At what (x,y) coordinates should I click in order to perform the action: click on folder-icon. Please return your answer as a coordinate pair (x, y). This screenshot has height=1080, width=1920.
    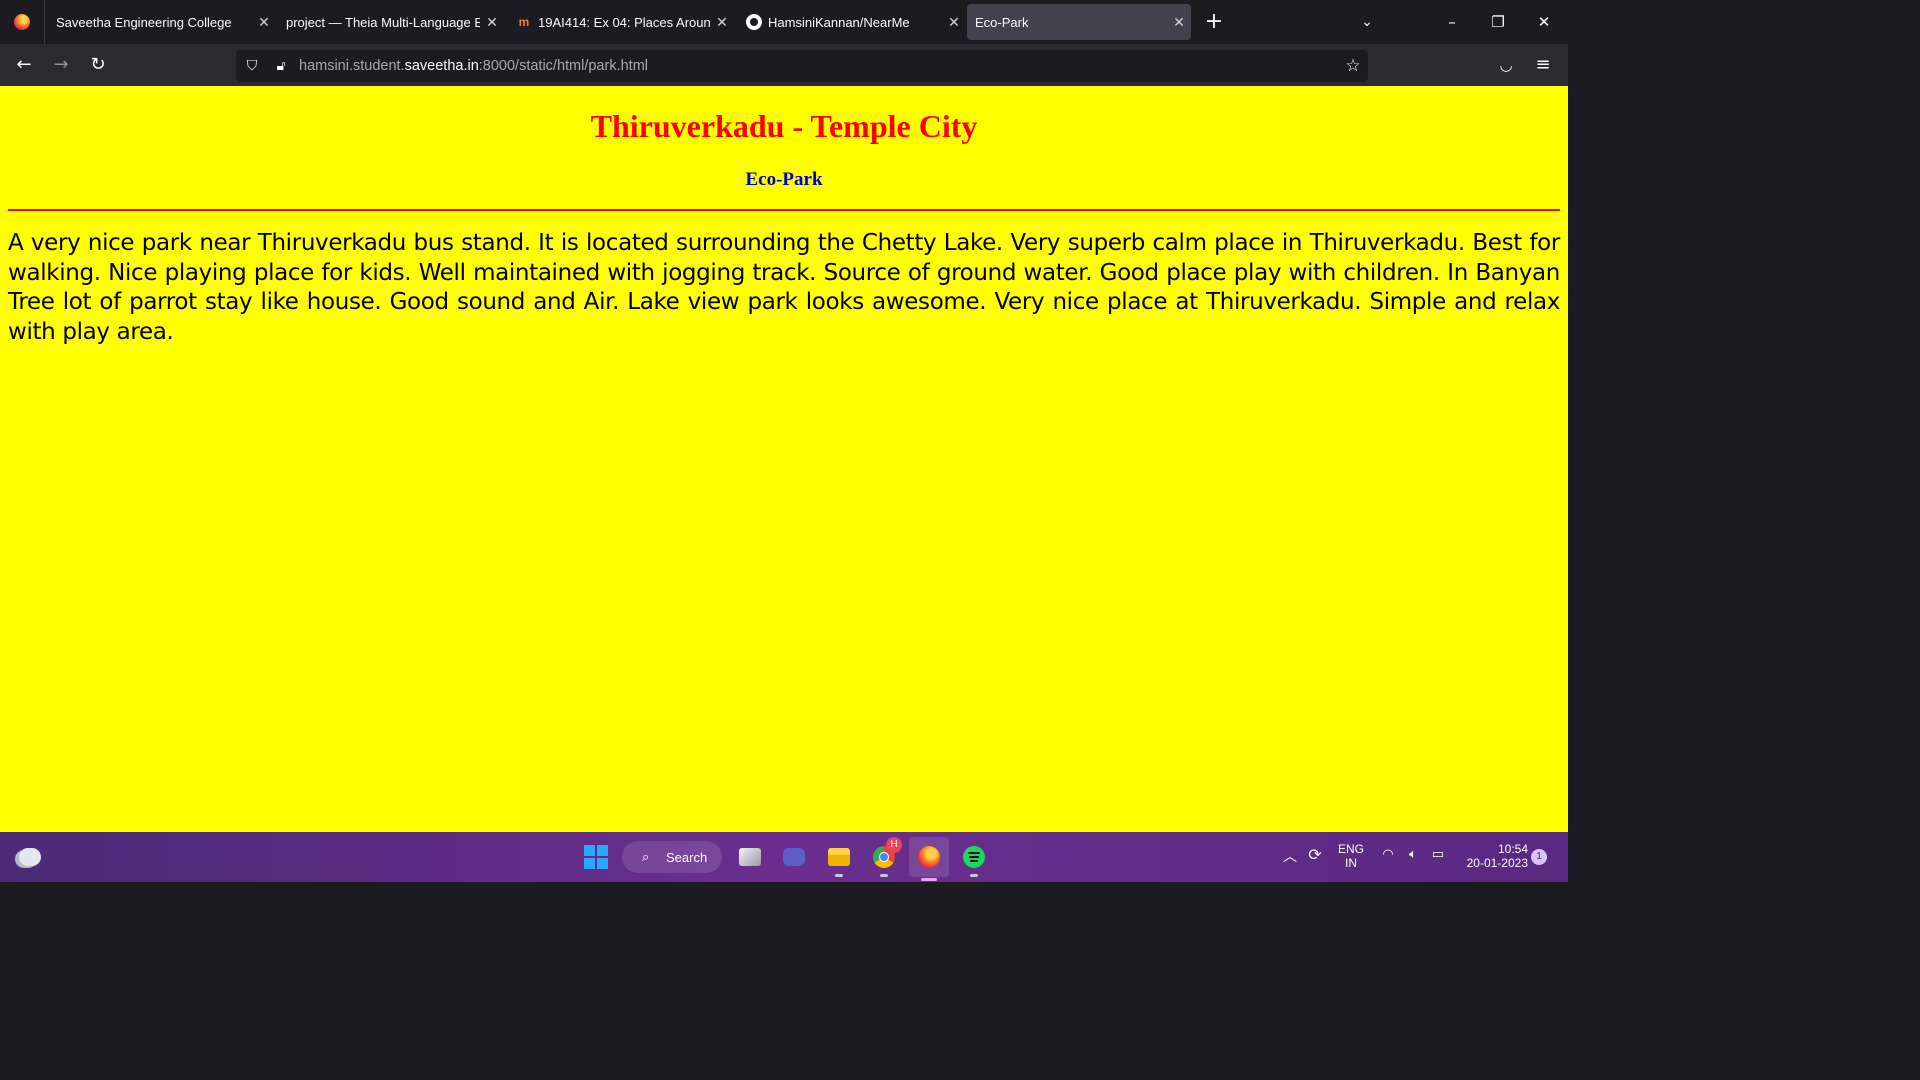
    Looking at the image, I should click on (839, 857).